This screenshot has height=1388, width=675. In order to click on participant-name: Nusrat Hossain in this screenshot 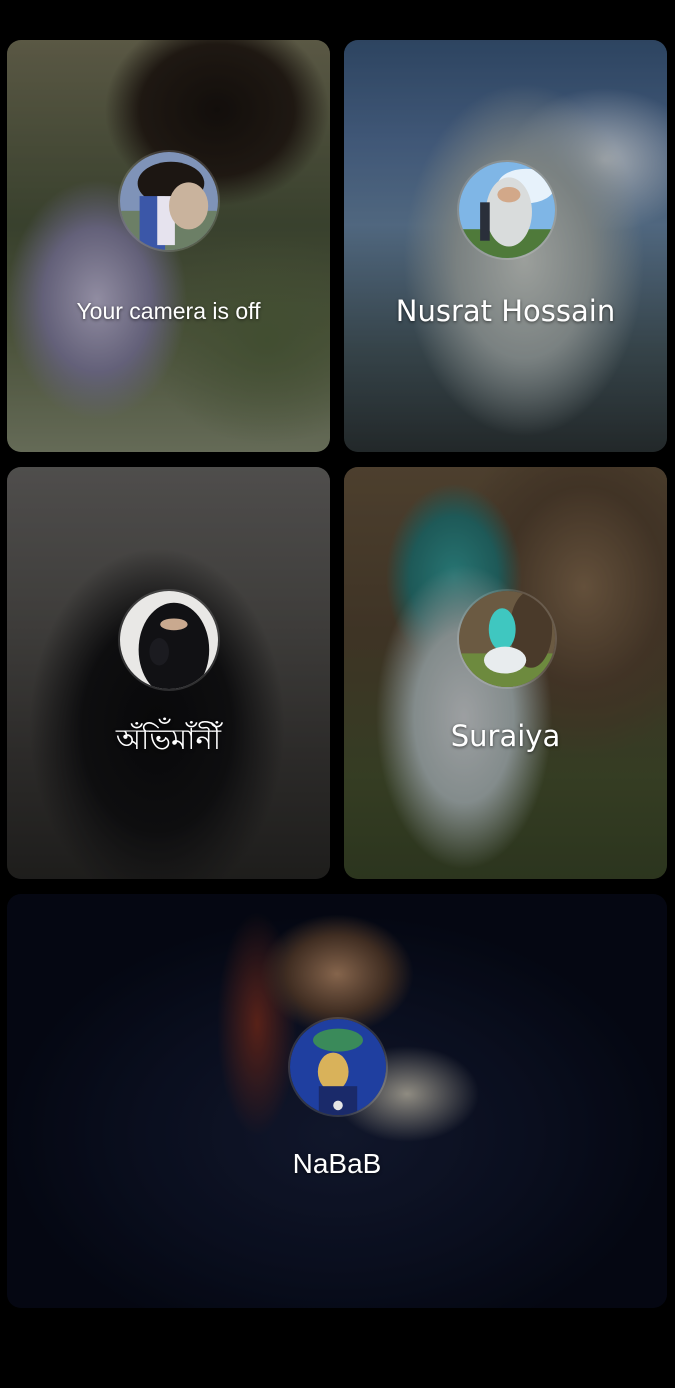, I will do `click(505, 311)`.